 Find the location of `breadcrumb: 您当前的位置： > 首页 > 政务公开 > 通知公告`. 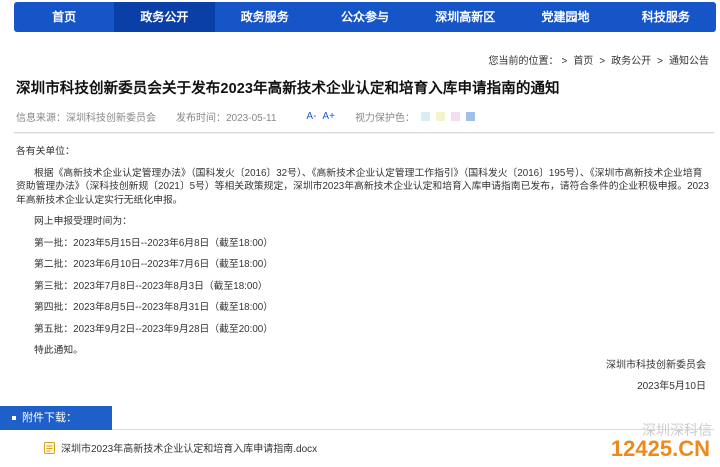

breadcrumb: 您当前的位置： > 首页 > 政务公开 > 通知公告 is located at coordinates (600, 59).